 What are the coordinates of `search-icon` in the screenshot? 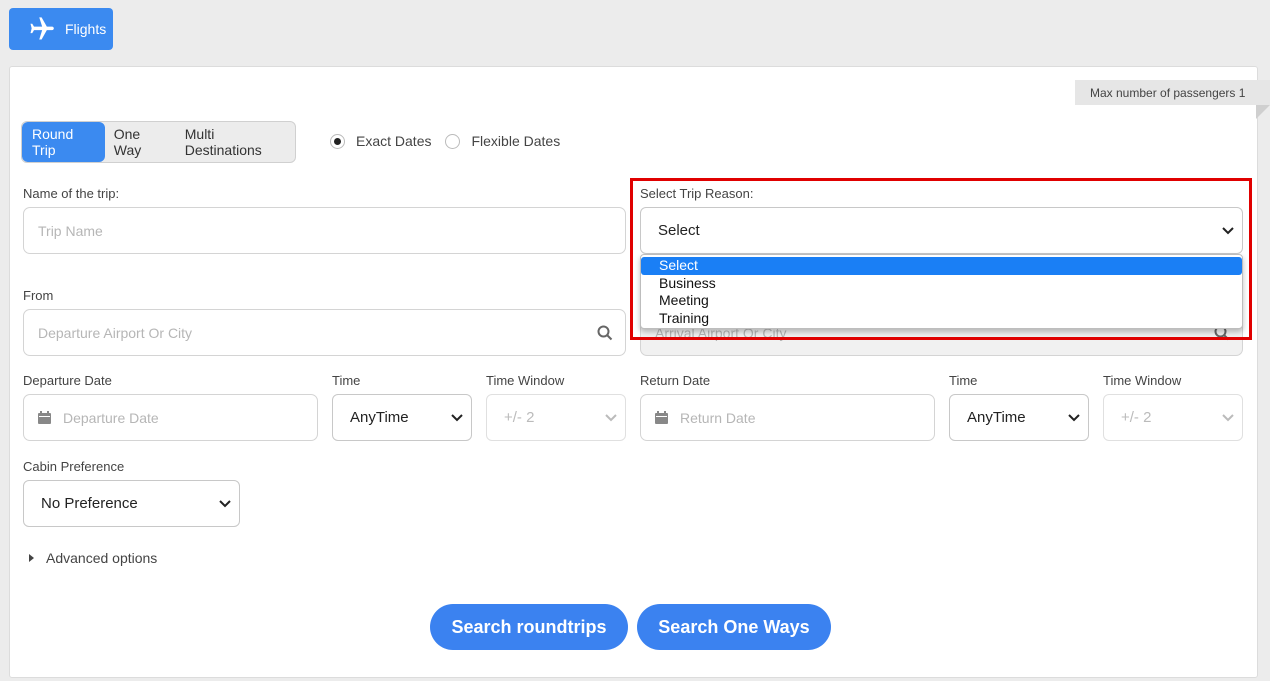 It's located at (605, 333).